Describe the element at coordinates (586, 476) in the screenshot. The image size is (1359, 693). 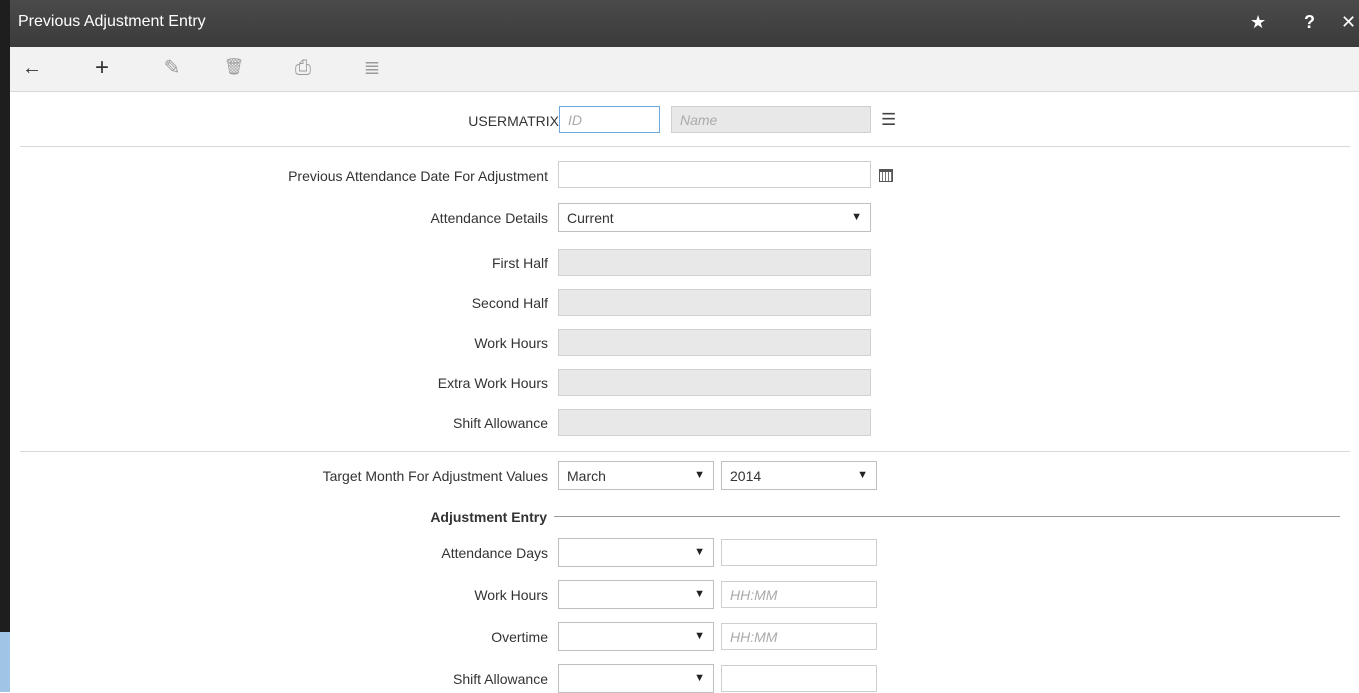
I see `target-month-value: March` at that location.